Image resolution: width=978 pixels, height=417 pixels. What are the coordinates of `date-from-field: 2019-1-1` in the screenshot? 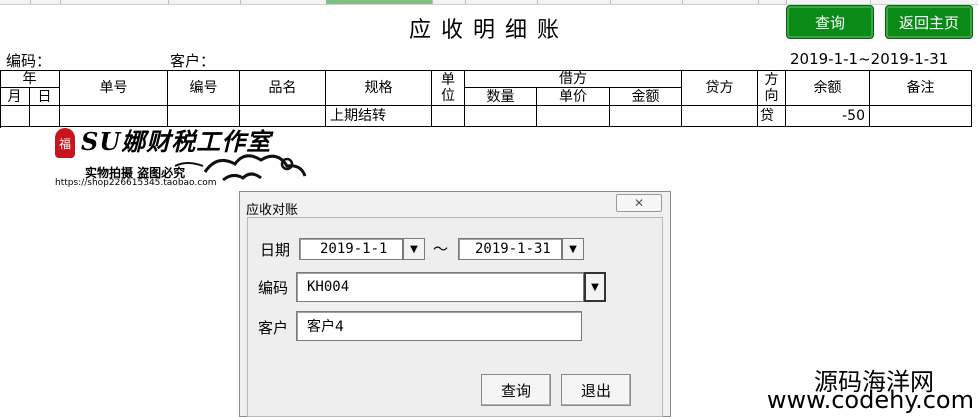 It's located at (351, 249).